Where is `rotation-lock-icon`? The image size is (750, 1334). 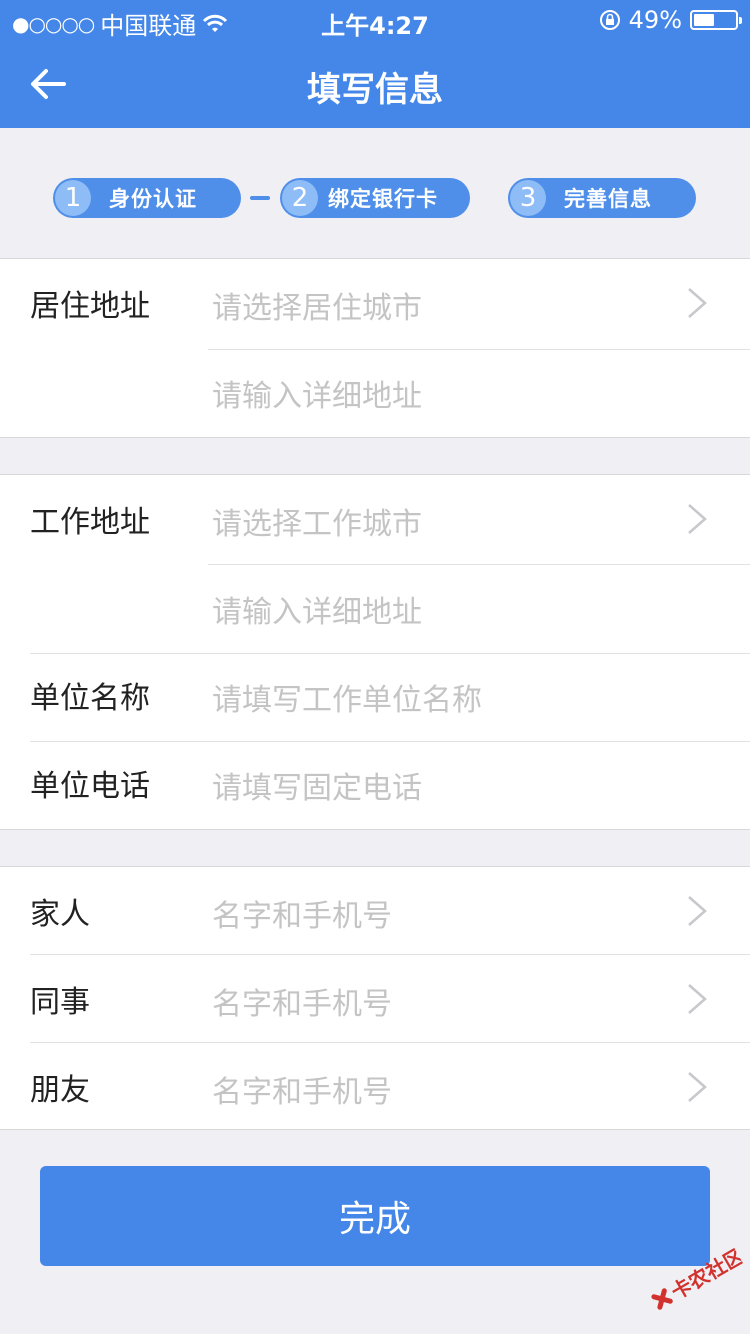 rotation-lock-icon is located at coordinates (609, 20).